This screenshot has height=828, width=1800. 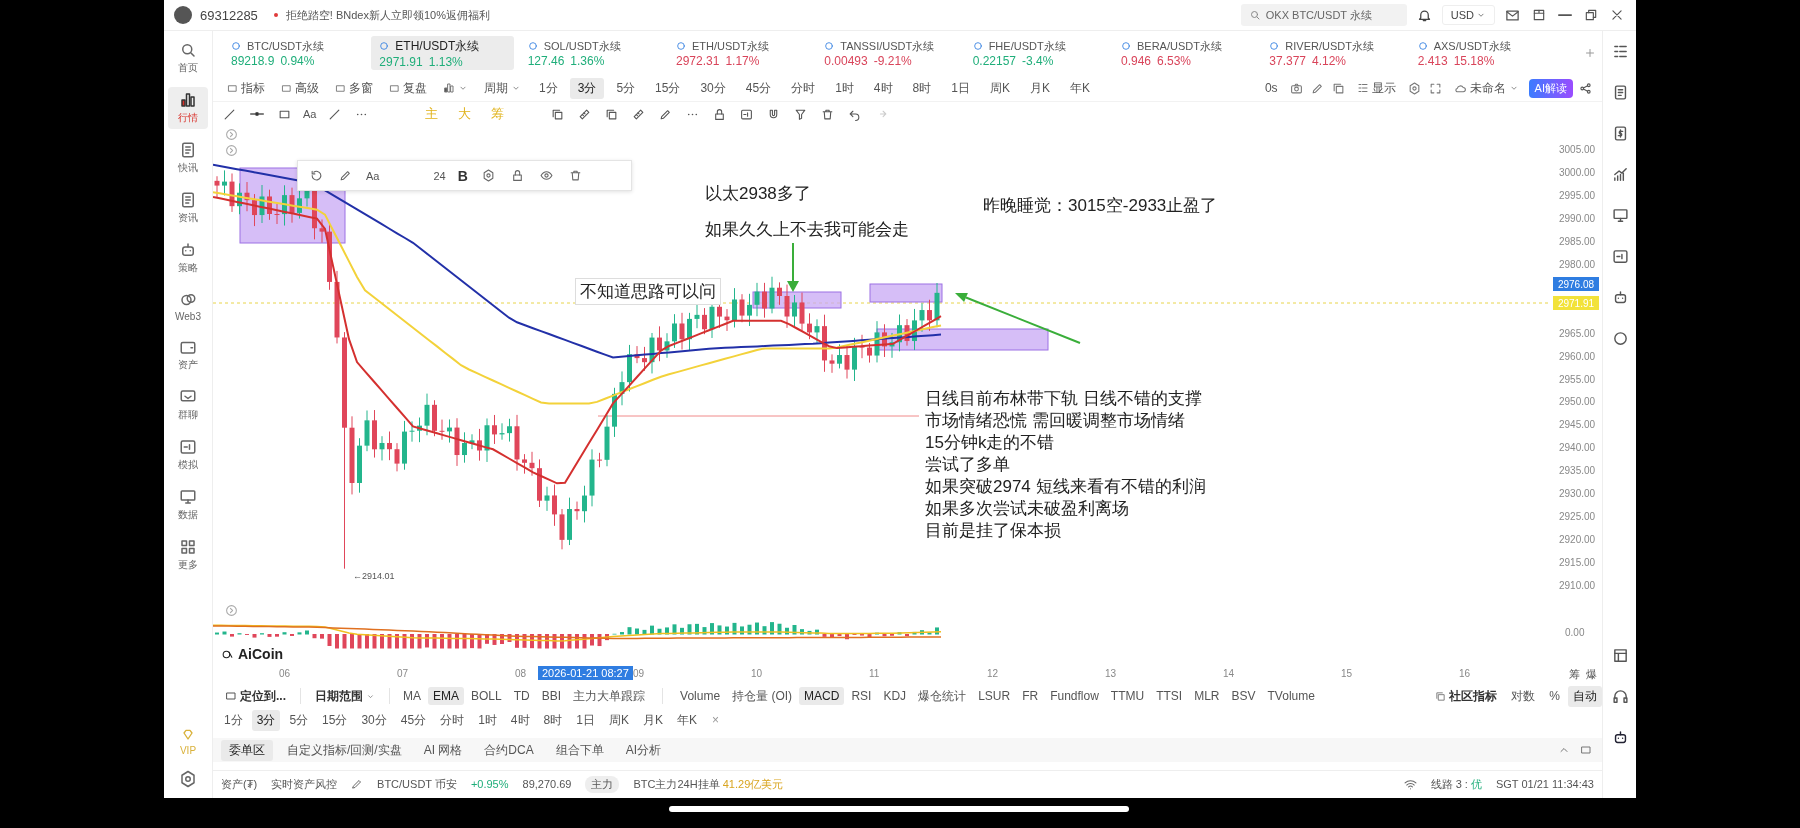 What do you see at coordinates (1574, 674) in the screenshot?
I see `axis-mark: 筹` at bounding box center [1574, 674].